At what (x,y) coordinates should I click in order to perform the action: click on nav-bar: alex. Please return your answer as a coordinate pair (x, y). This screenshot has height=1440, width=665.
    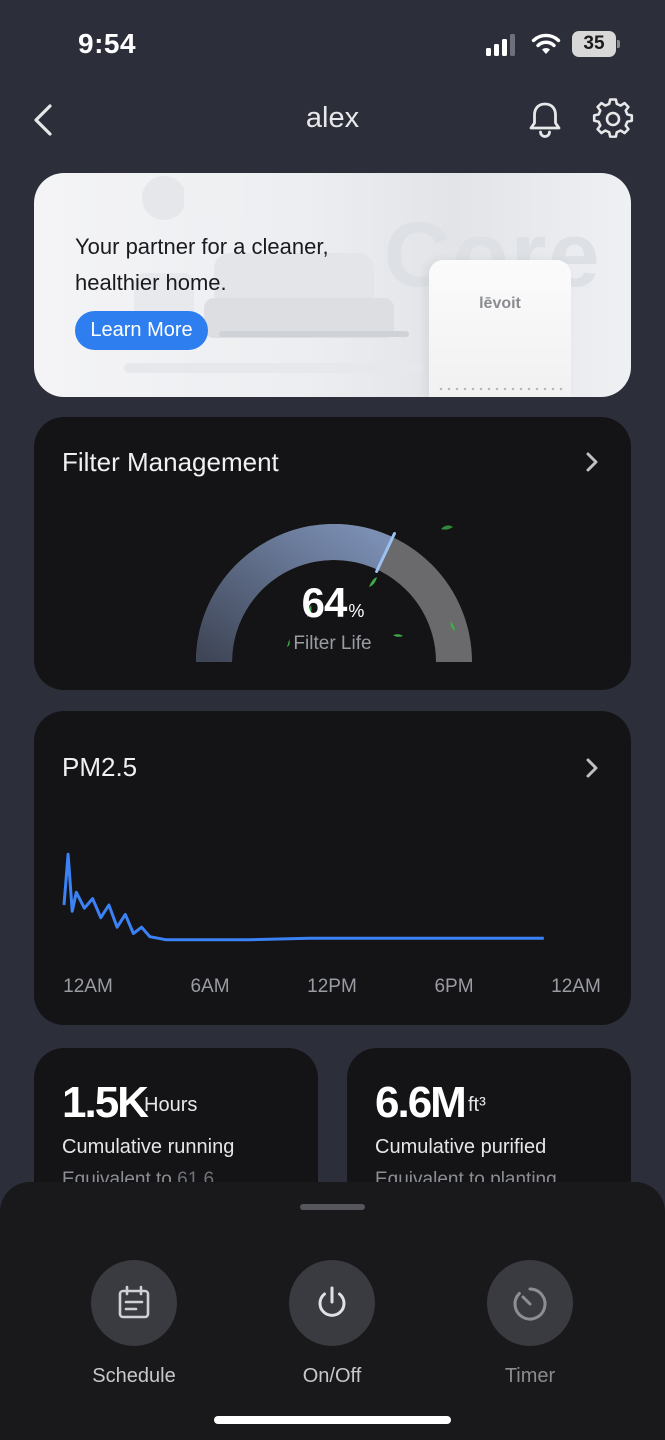
    Looking at the image, I should click on (332, 120).